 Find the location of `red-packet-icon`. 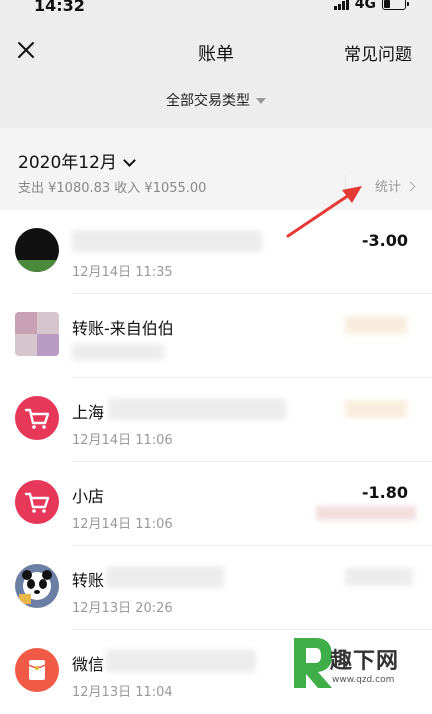

red-packet-icon is located at coordinates (37, 670).